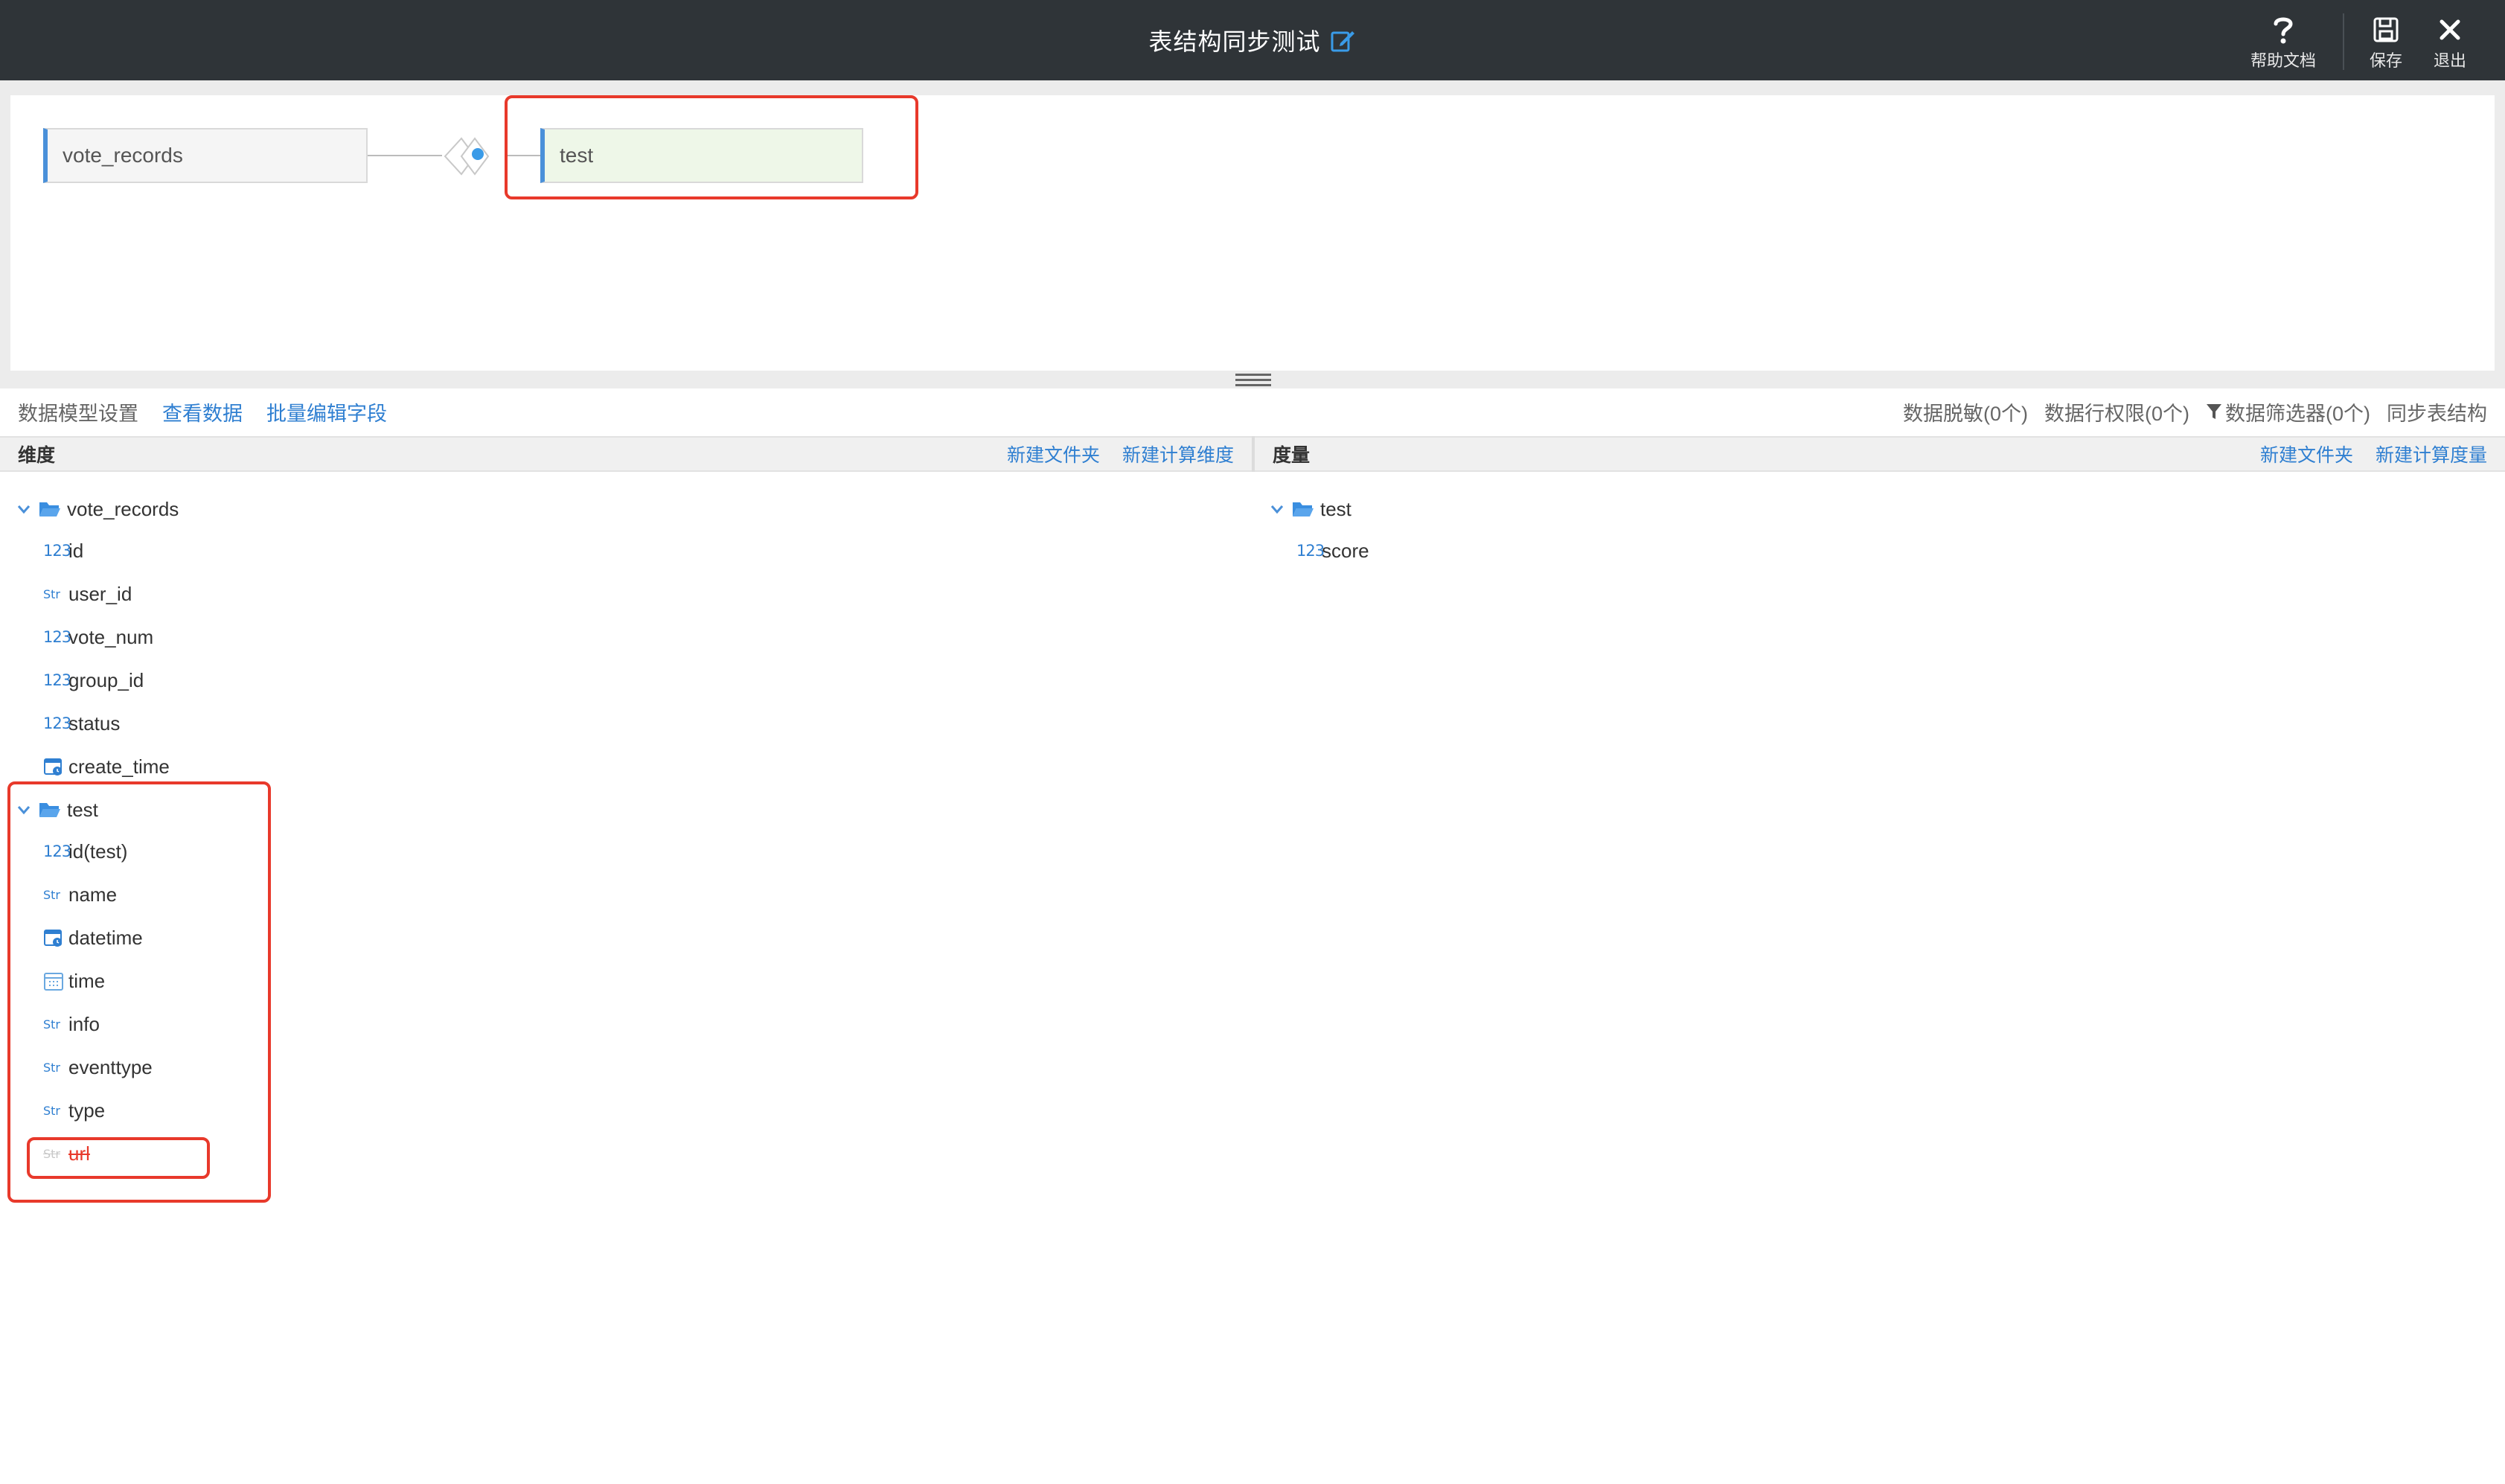 This screenshot has height=1484, width=2505. I want to click on data-filter-button: 数据筛选器(0个), so click(2288, 411).